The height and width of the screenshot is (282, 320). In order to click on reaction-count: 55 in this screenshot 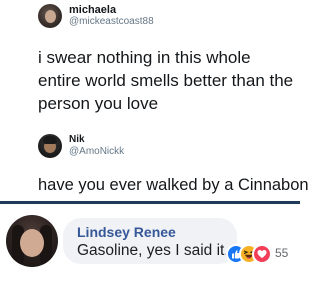, I will do `click(282, 253)`.